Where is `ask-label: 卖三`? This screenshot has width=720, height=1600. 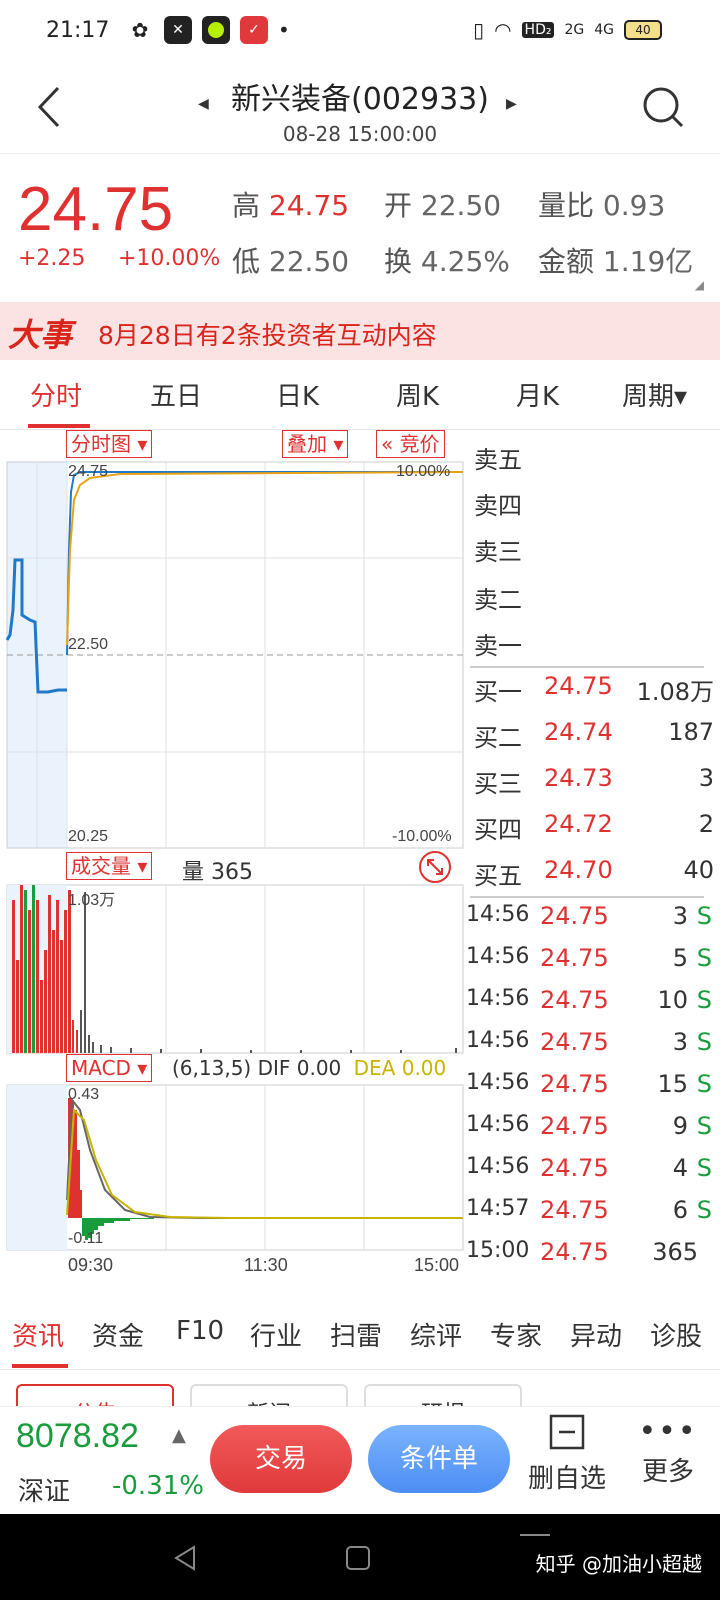 ask-label: 卖三 is located at coordinates (498, 552).